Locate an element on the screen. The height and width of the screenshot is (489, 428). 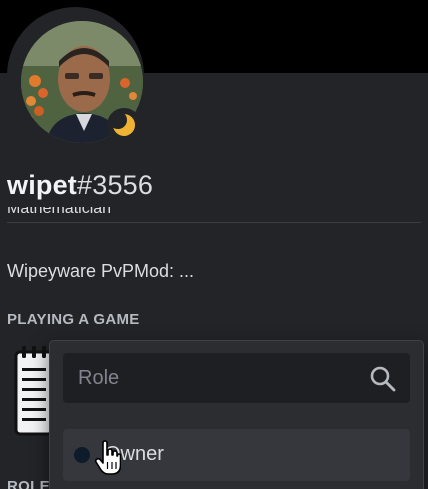
username: wipet#3556 is located at coordinates (80, 185).